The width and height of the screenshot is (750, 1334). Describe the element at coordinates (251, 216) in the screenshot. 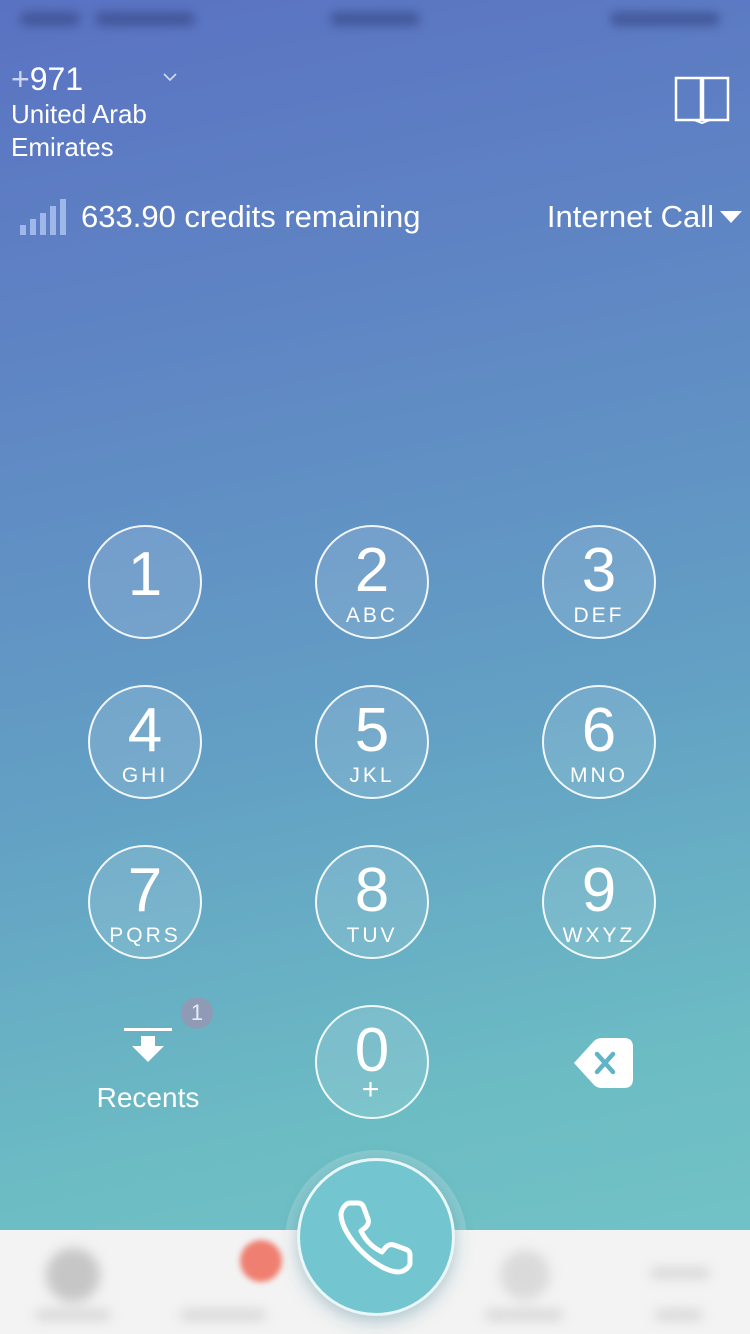

I see `credits-remaining: 633.90 credits remaining` at that location.